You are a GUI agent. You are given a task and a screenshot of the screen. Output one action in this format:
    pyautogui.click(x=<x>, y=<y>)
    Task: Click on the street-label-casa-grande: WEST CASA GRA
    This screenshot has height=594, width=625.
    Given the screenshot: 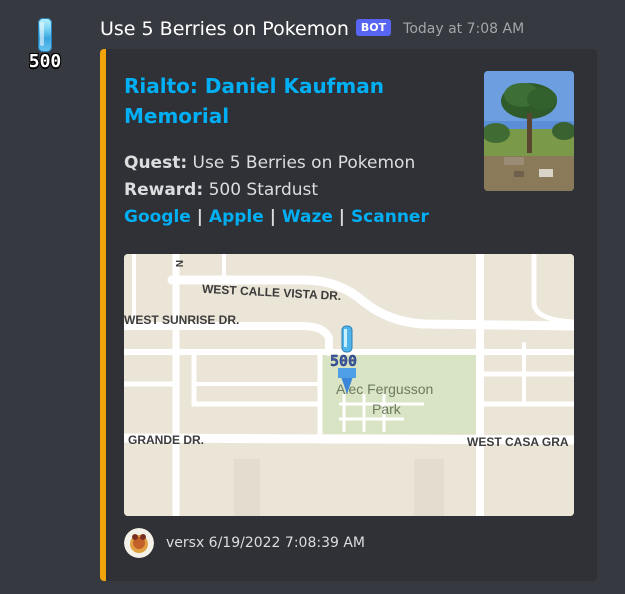 What is the action you would take?
    pyautogui.click(x=518, y=442)
    